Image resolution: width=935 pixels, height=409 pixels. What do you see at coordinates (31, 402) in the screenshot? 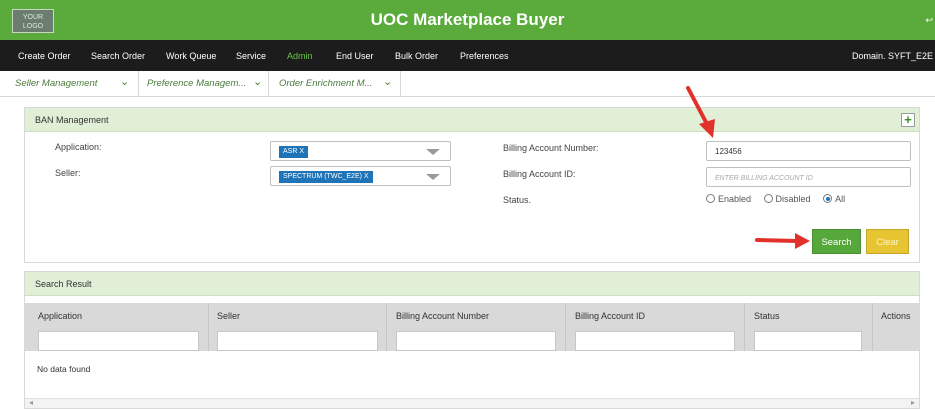
I see `scroll-left-icon: ◂` at bounding box center [31, 402].